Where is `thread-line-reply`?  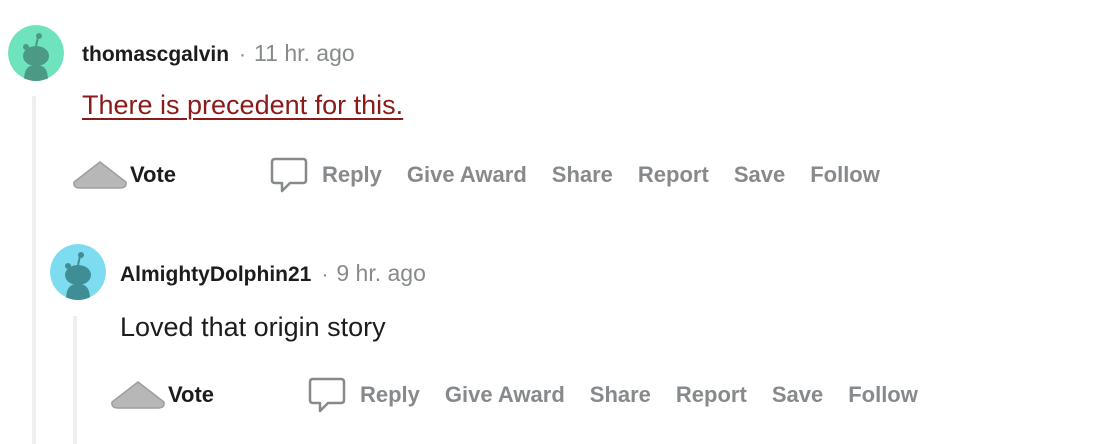
thread-line-reply is located at coordinates (75, 380).